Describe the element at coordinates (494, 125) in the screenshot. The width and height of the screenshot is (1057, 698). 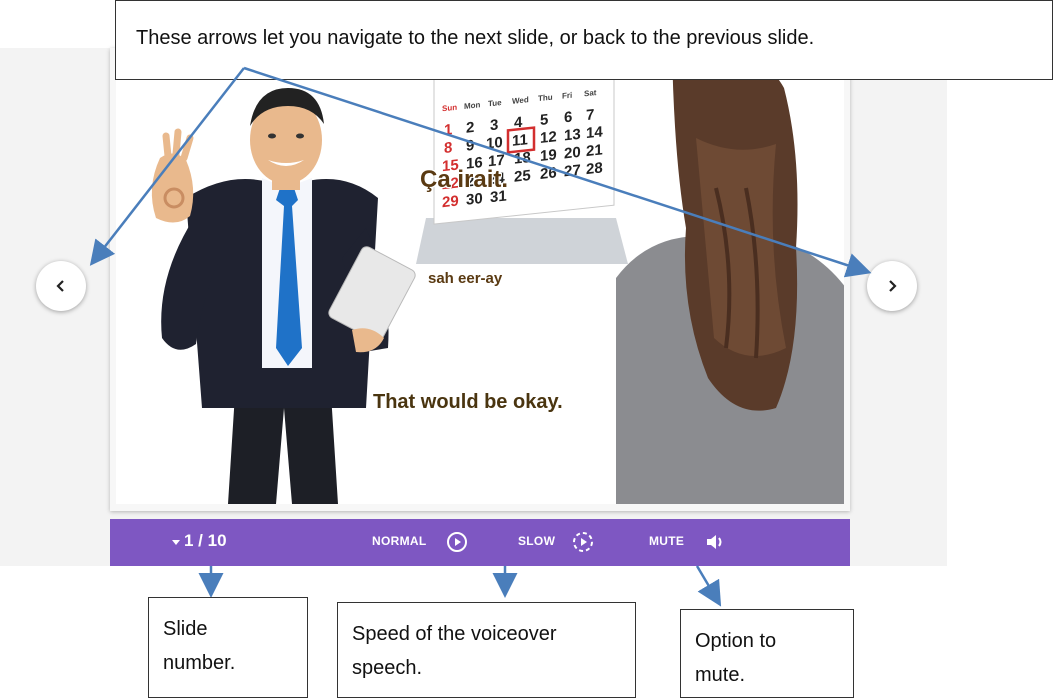
I see `svg-text: 3` at that location.